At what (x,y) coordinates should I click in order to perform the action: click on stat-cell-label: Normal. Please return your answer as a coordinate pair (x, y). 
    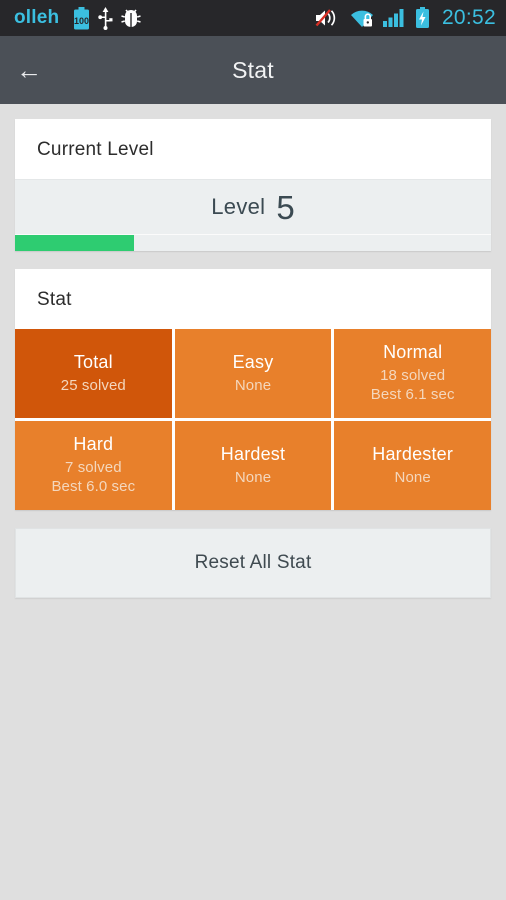
    Looking at the image, I should click on (413, 352).